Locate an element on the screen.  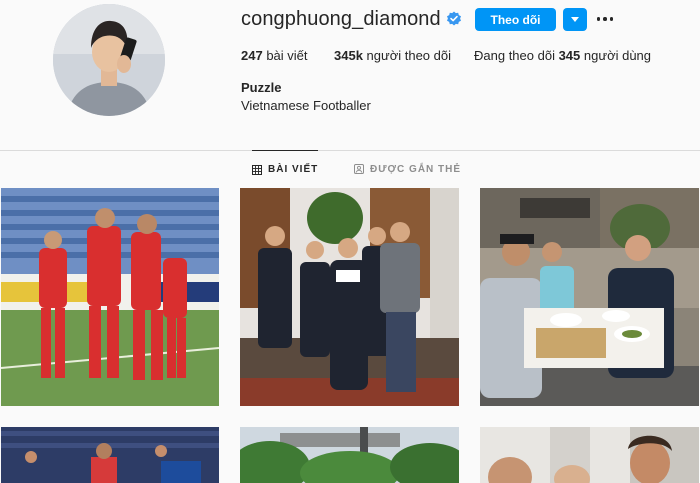
tagged-icon is located at coordinates (359, 169).